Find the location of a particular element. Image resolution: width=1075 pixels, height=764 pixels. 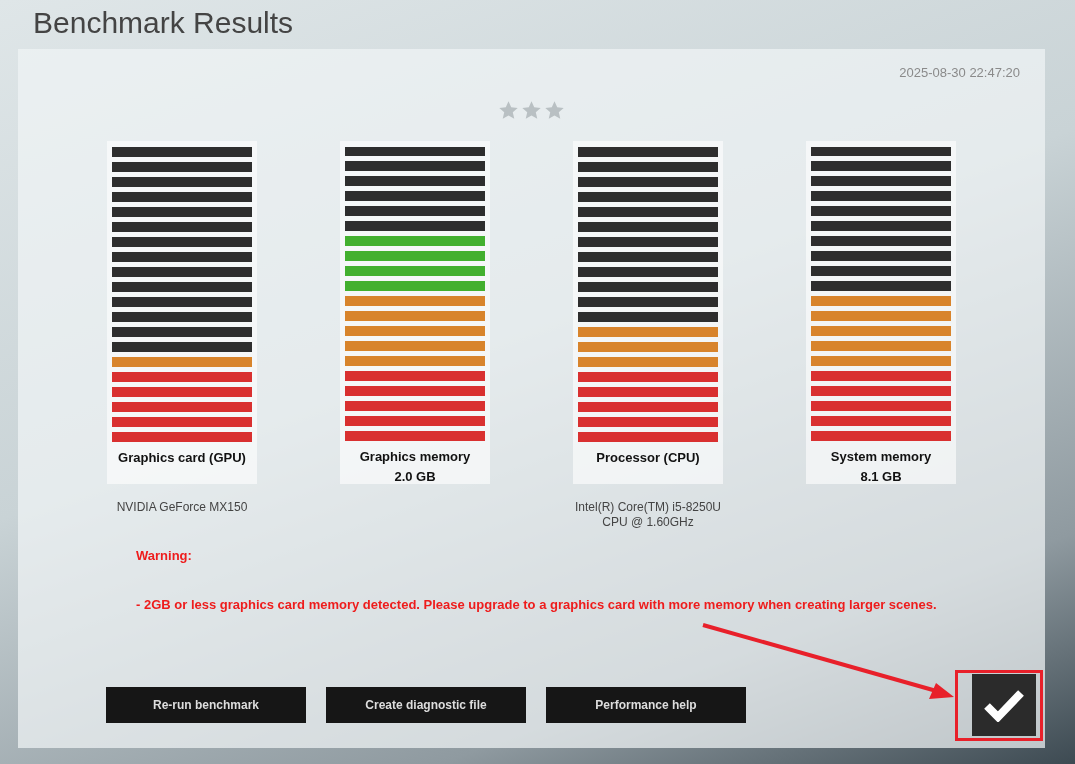

component-label: System memory is located at coordinates (881, 456).